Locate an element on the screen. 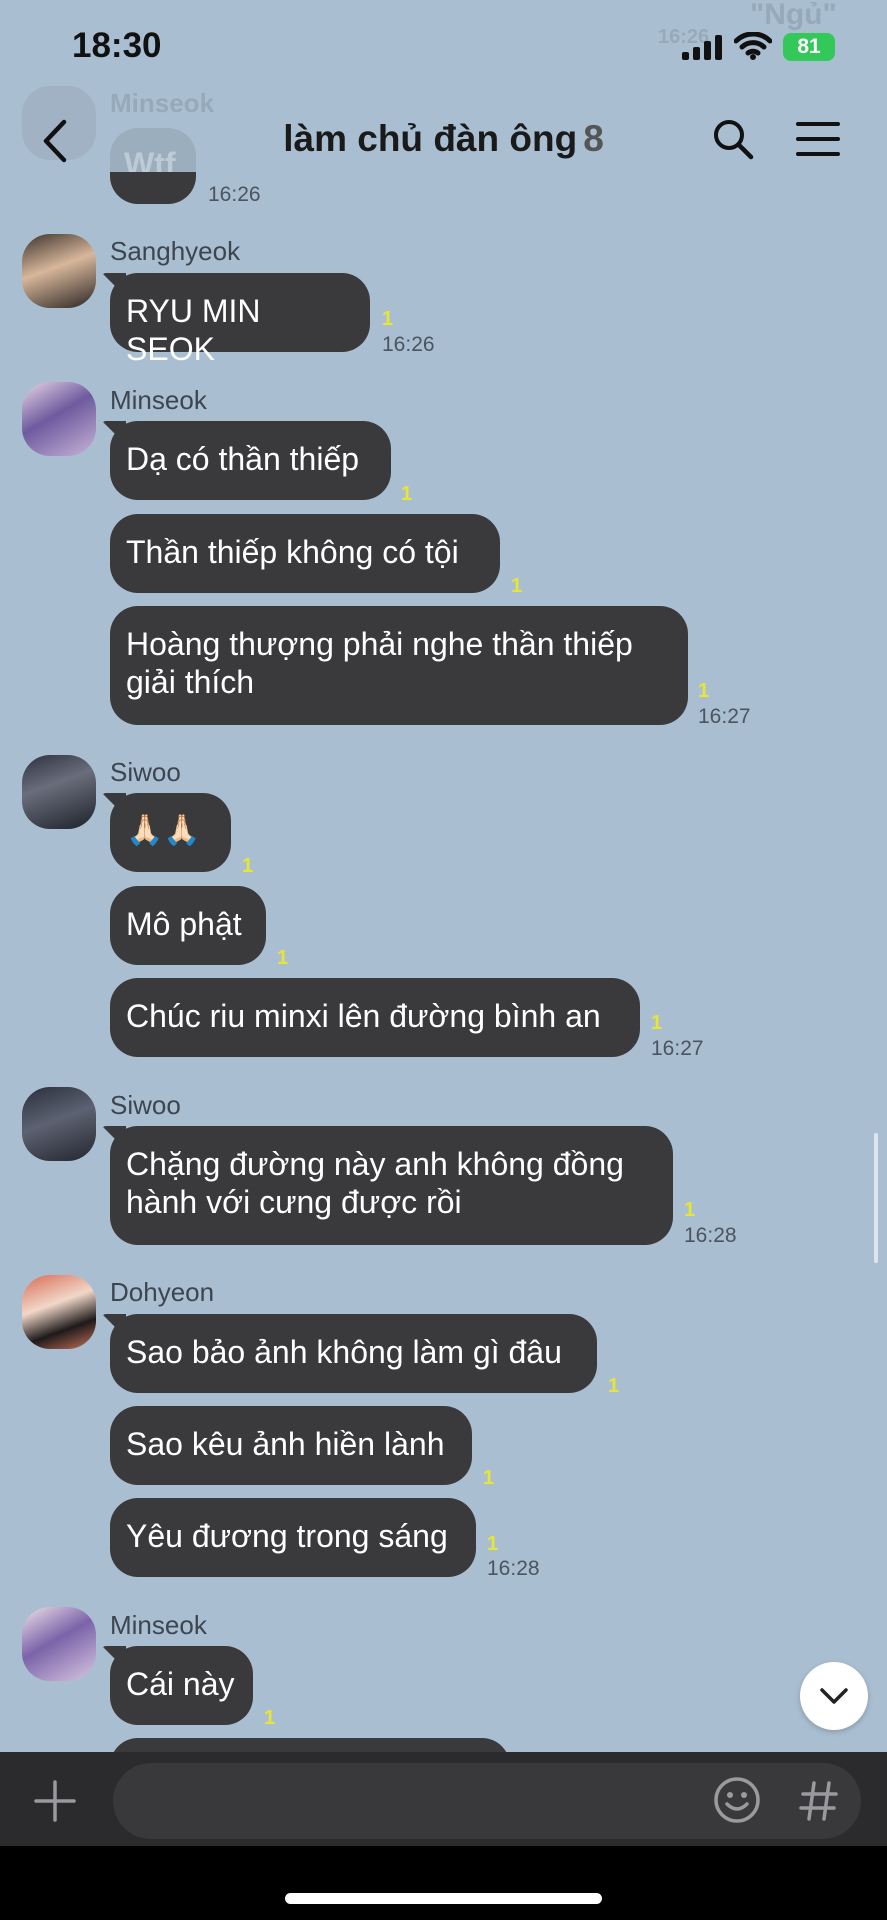 The width and height of the screenshot is (887, 1920). scrollbar is located at coordinates (876, 1198).